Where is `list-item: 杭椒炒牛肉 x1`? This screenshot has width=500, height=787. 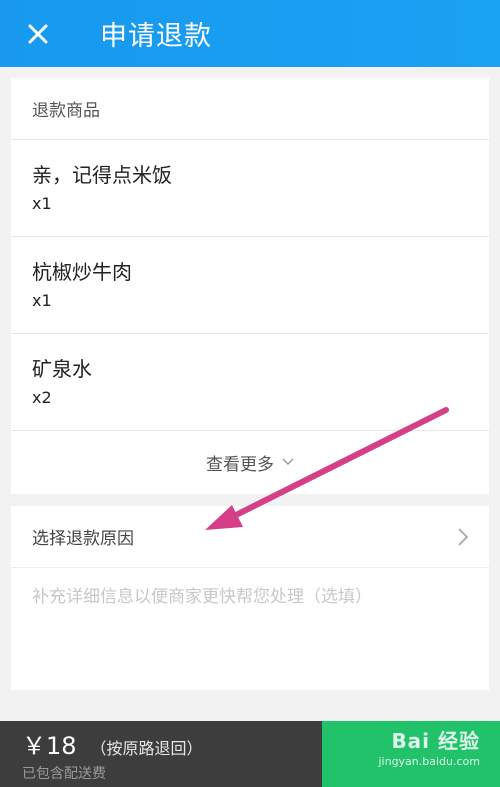 list-item: 杭椒炒牛肉 x1 is located at coordinates (250, 285).